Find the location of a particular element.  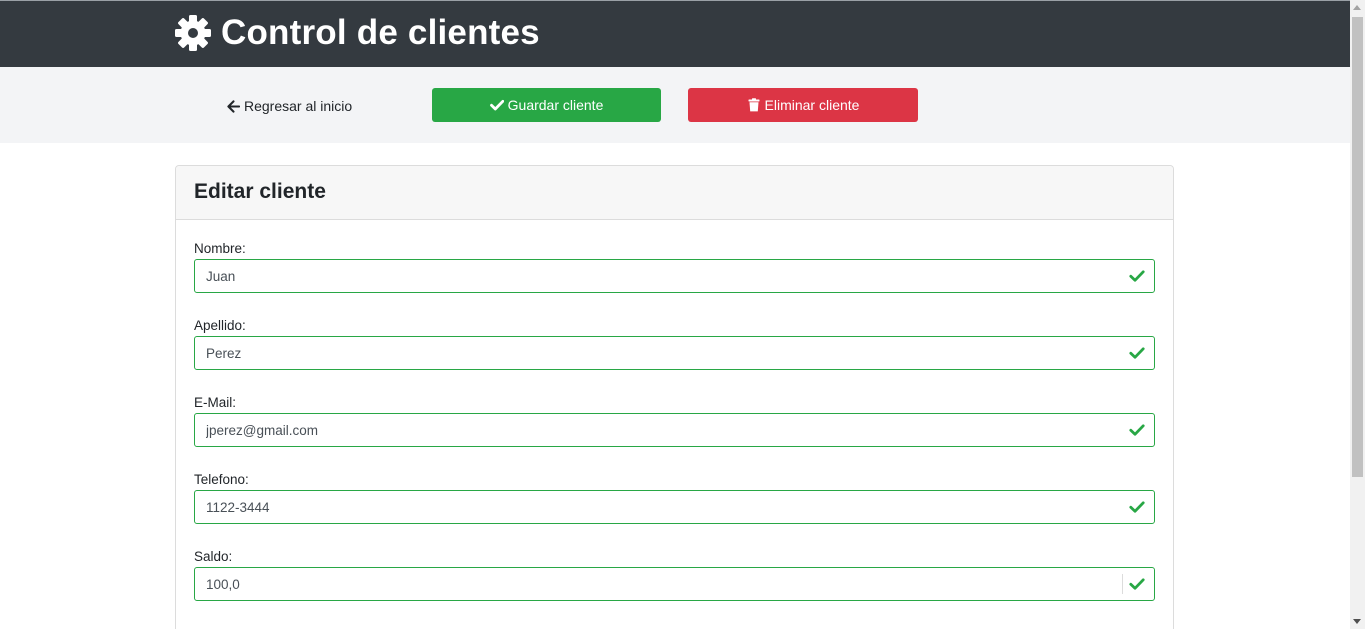

delete-button-label: Eliminar cliente is located at coordinates (812, 105).